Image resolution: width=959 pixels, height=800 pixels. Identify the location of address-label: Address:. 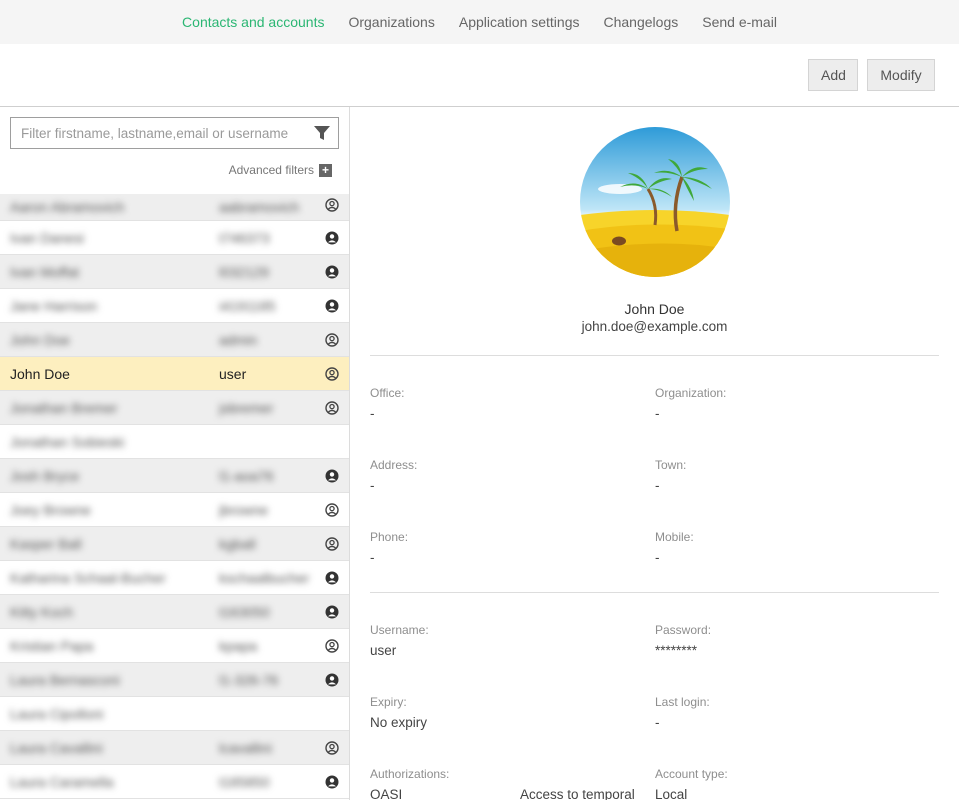
(394, 465).